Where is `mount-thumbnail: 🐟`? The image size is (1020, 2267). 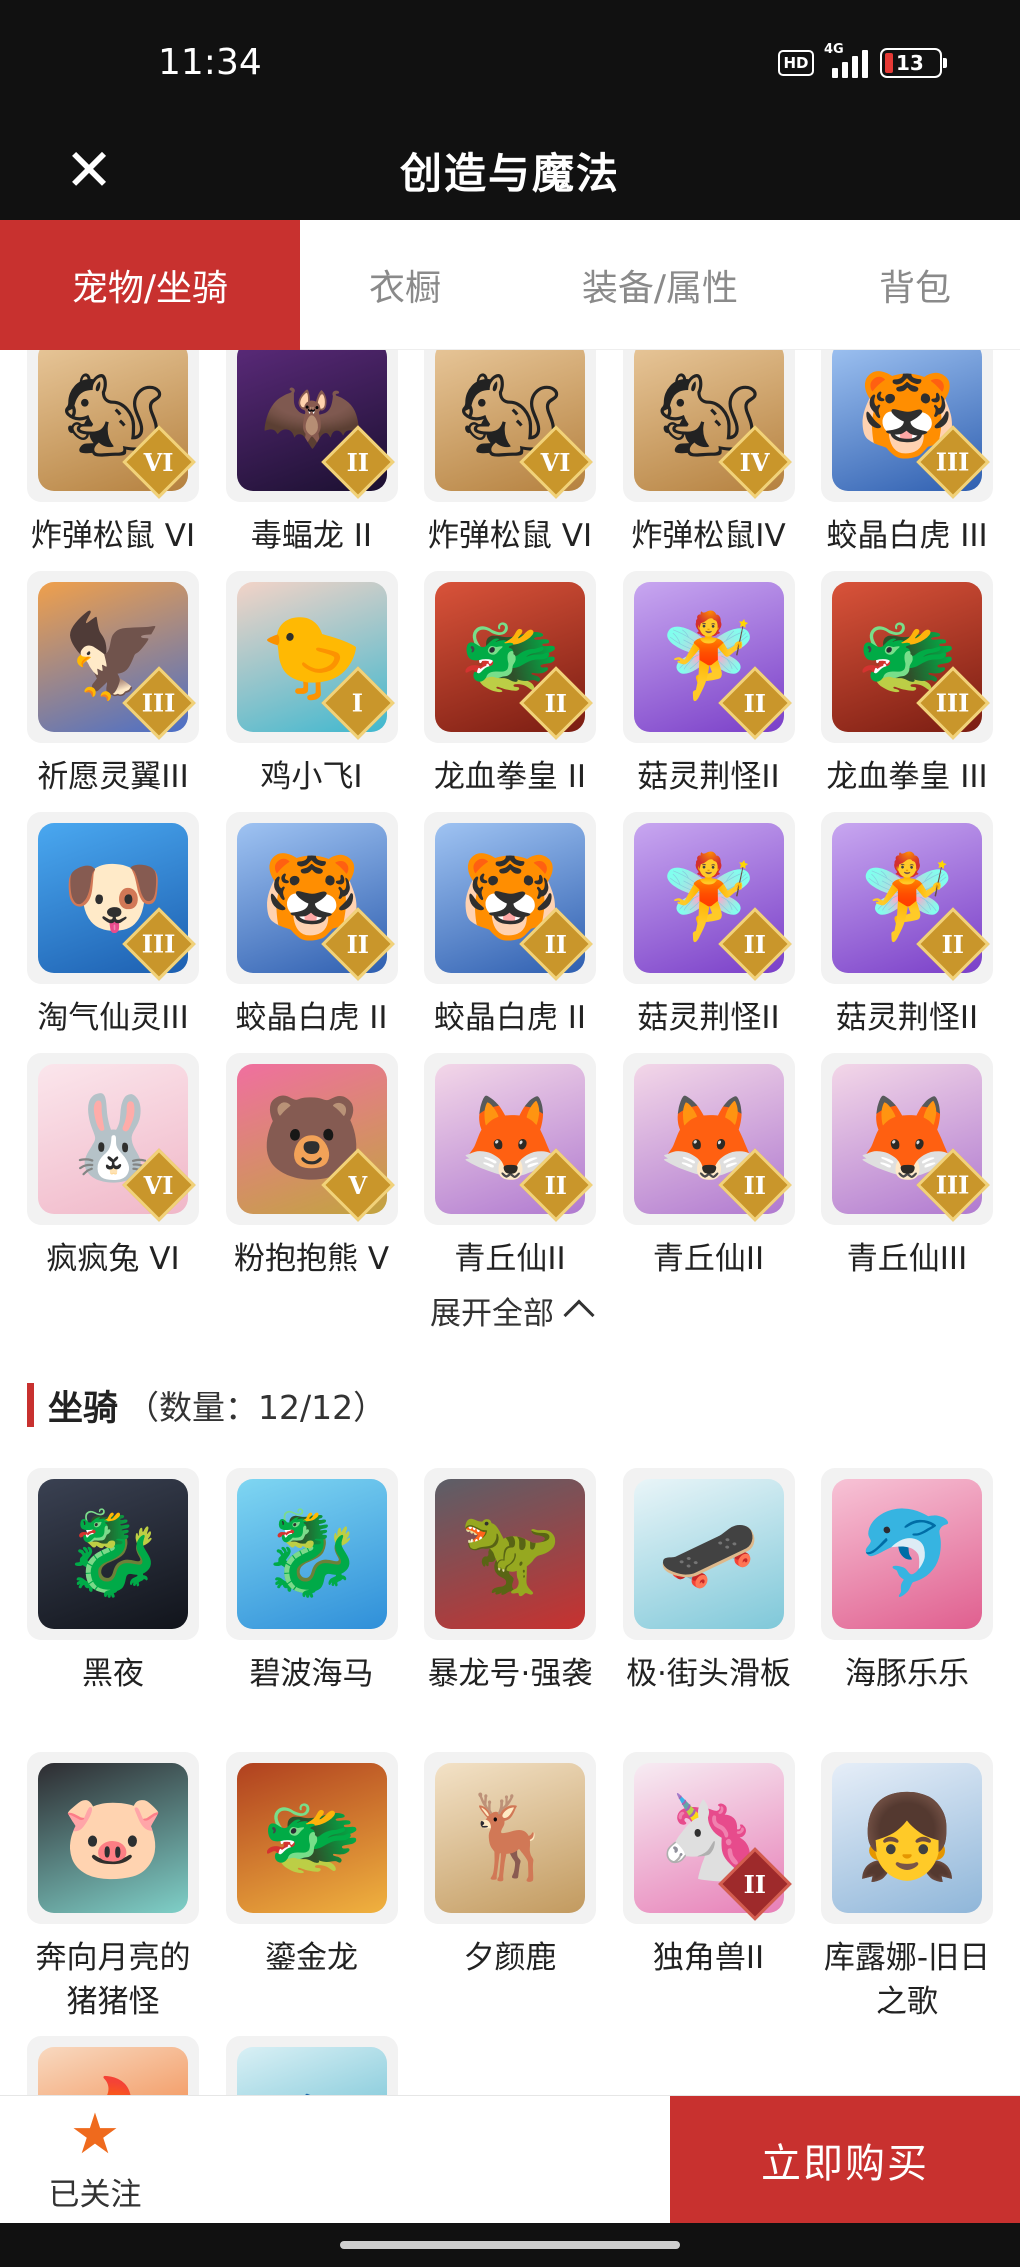 mount-thumbnail: 🐟 is located at coordinates (311, 2065).